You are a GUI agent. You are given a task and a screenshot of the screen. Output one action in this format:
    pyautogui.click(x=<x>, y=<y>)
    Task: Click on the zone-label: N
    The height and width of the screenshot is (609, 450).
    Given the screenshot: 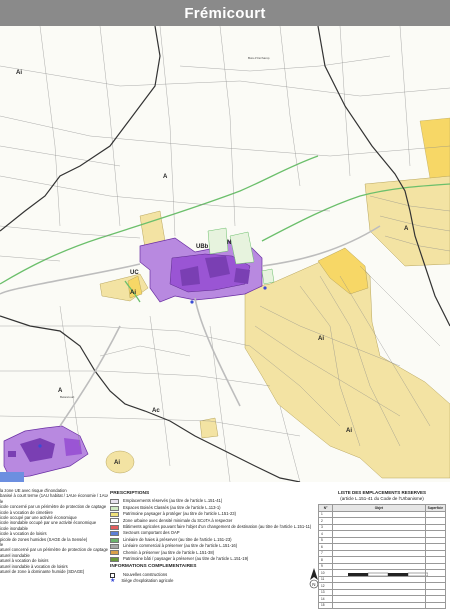 What is the action you would take?
    pyautogui.click(x=229, y=243)
    